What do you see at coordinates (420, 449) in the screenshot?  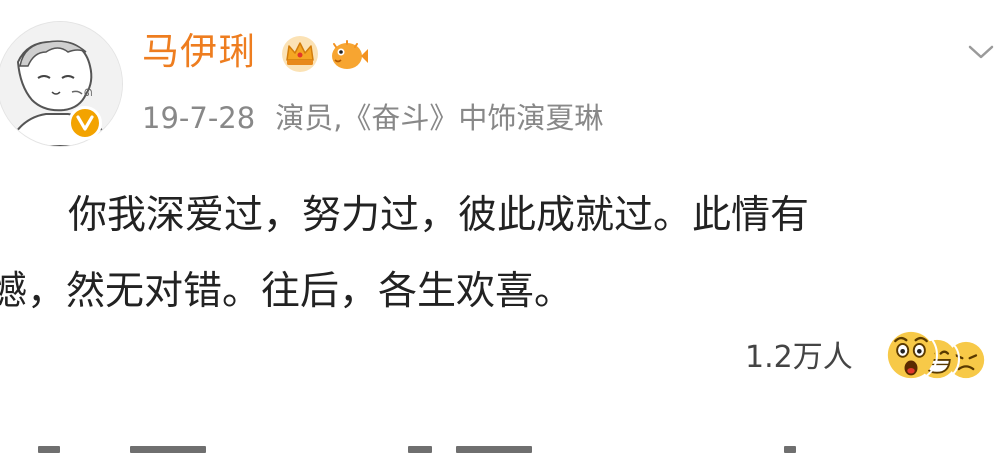 I see `comment-icon-fragment` at bounding box center [420, 449].